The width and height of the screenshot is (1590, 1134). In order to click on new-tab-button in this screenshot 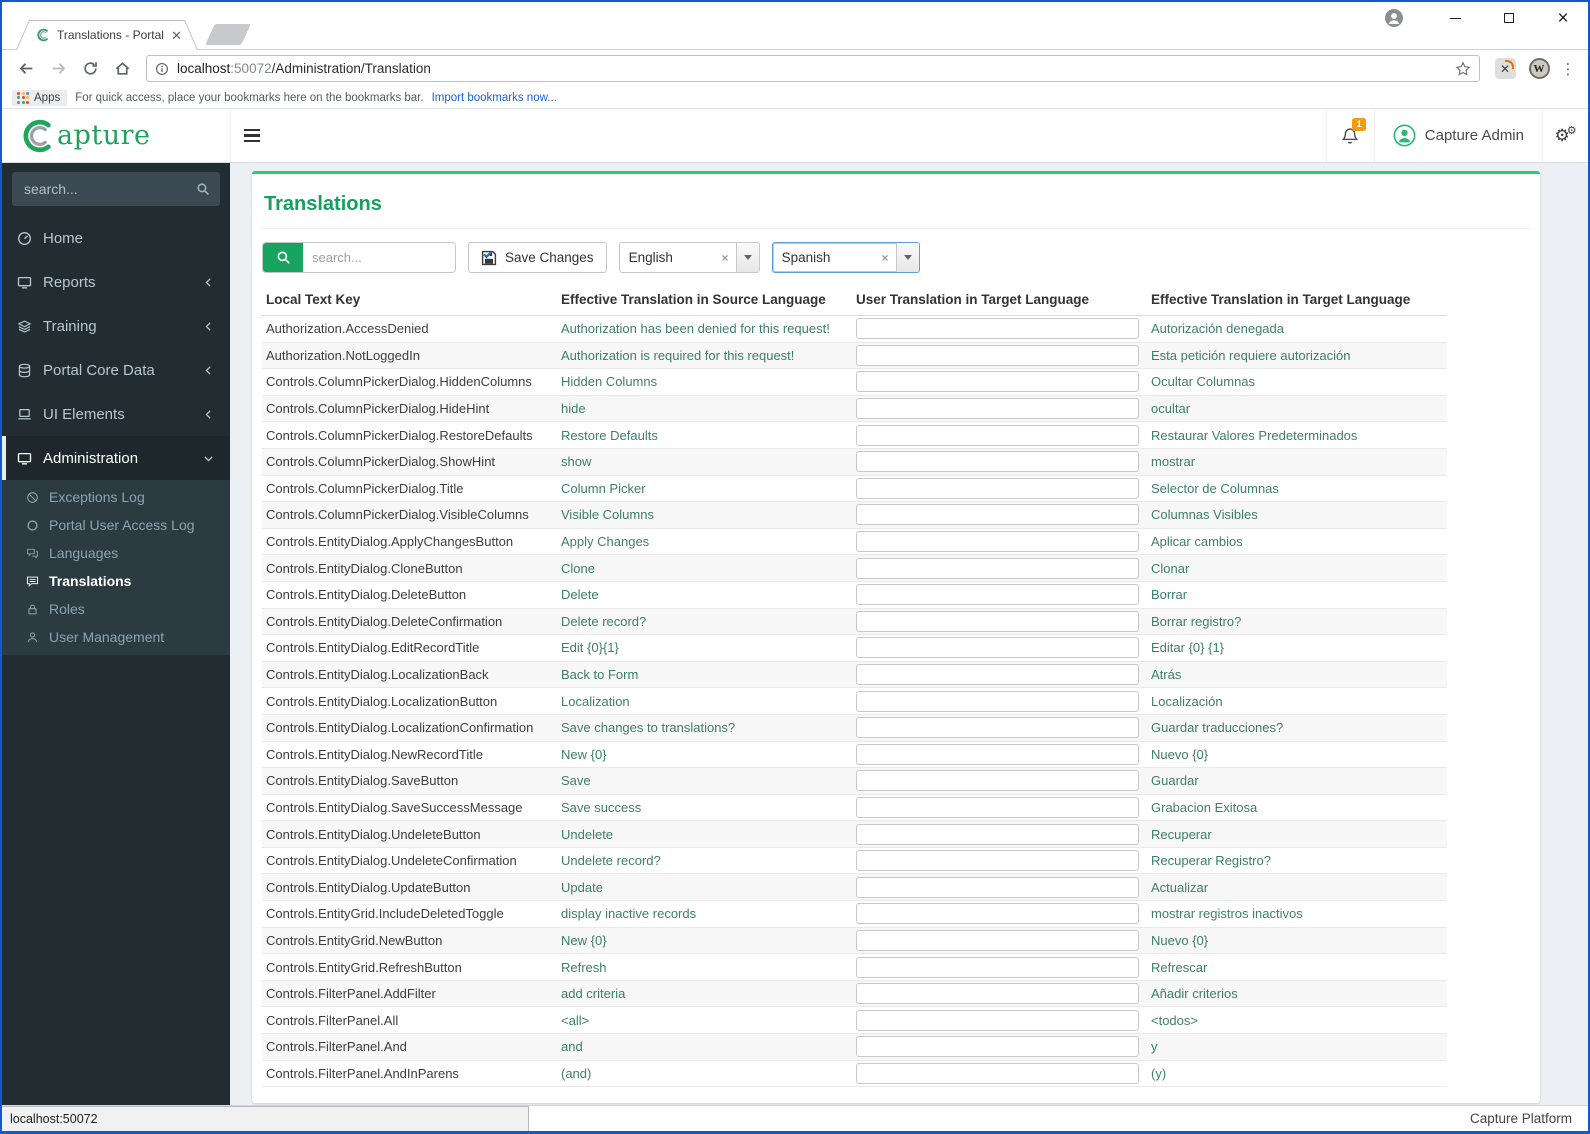, I will do `click(228, 34)`.